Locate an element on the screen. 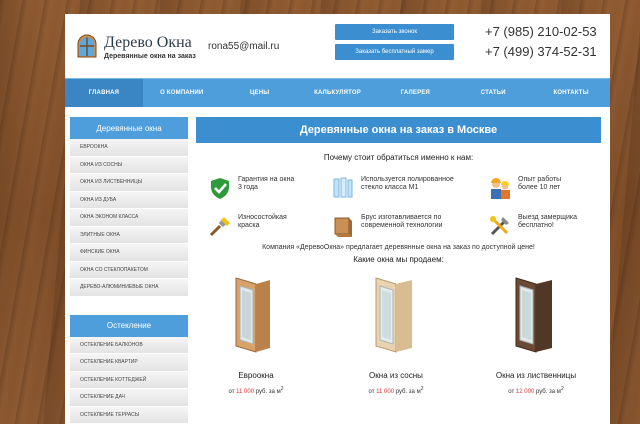 This screenshot has height=424, width=640. sidebar-item-finnish: ФИНСКИЕ ОКНА is located at coordinates (129, 253).